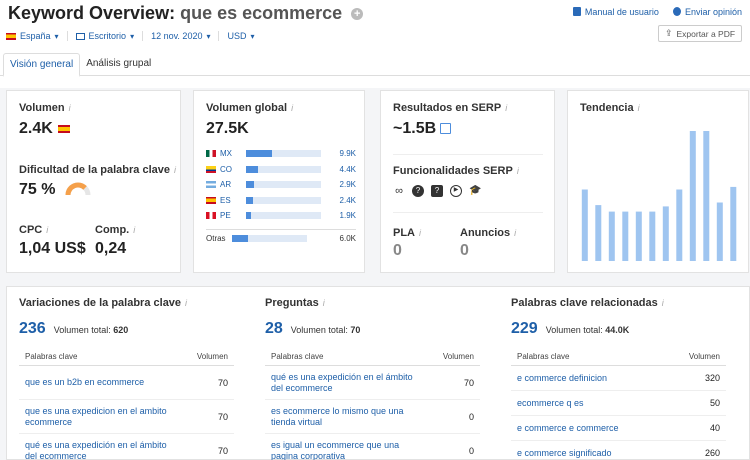 Image resolution: width=750 pixels, height=460 pixels. What do you see at coordinates (225, 215) in the screenshot?
I see `country-code: PE` at bounding box center [225, 215].